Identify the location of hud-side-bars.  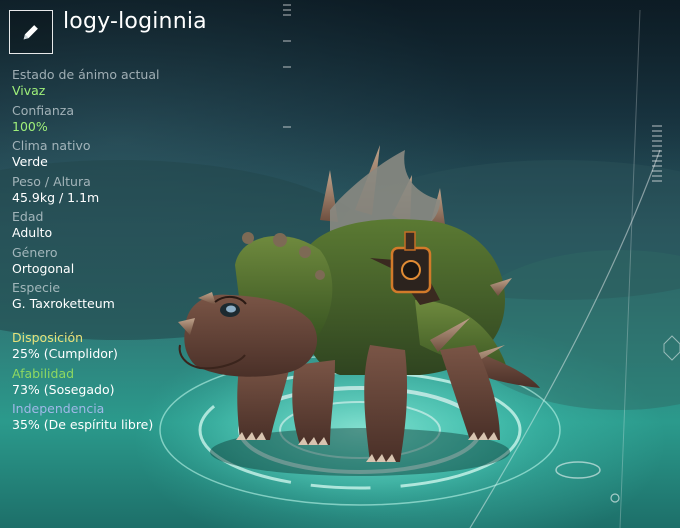
(657, 155).